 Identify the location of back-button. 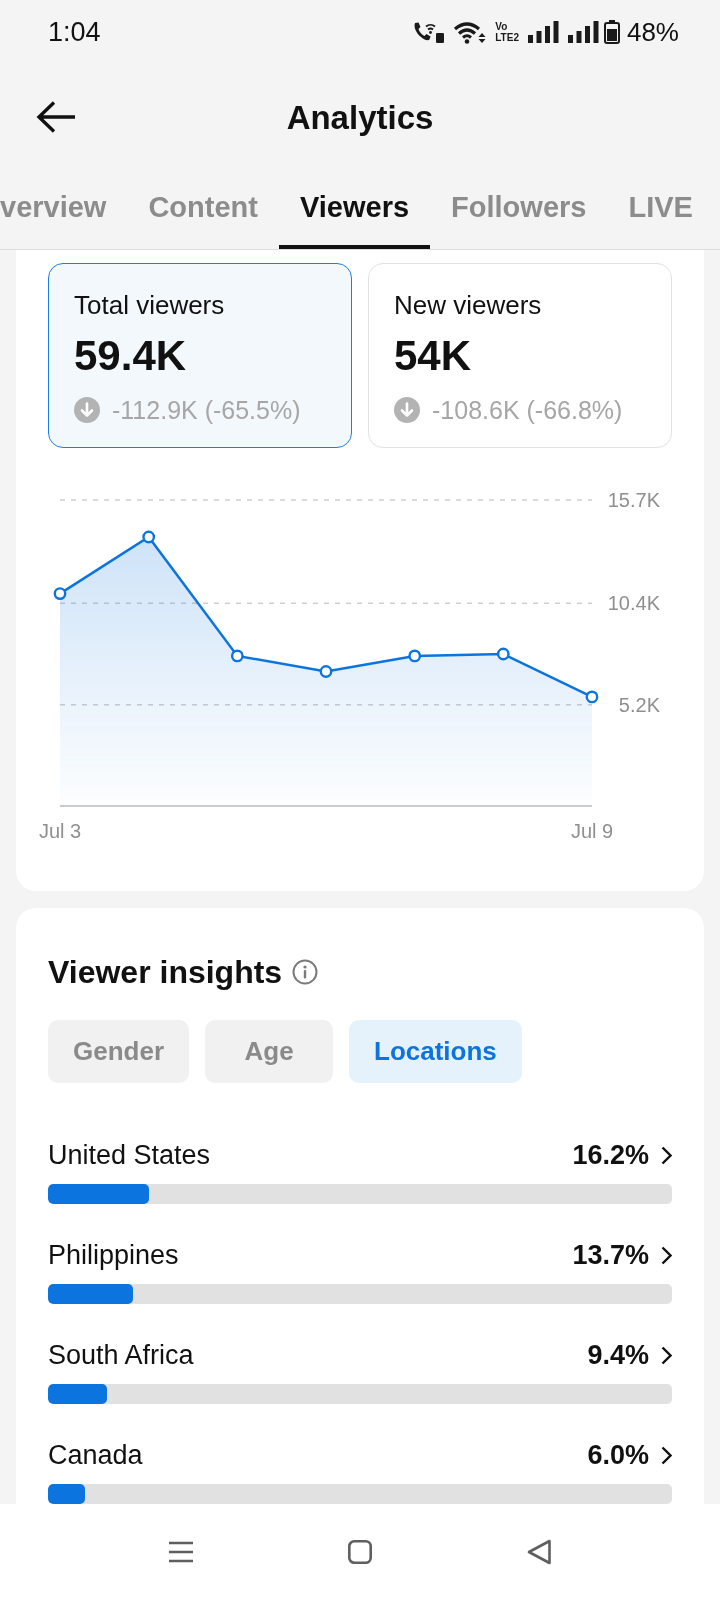
(56, 117).